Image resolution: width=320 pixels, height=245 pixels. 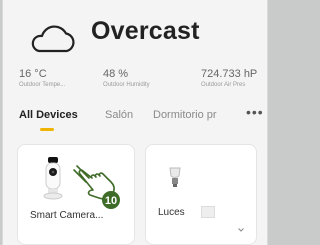 I want to click on device-card-luces: Luces, so click(x=201, y=194).